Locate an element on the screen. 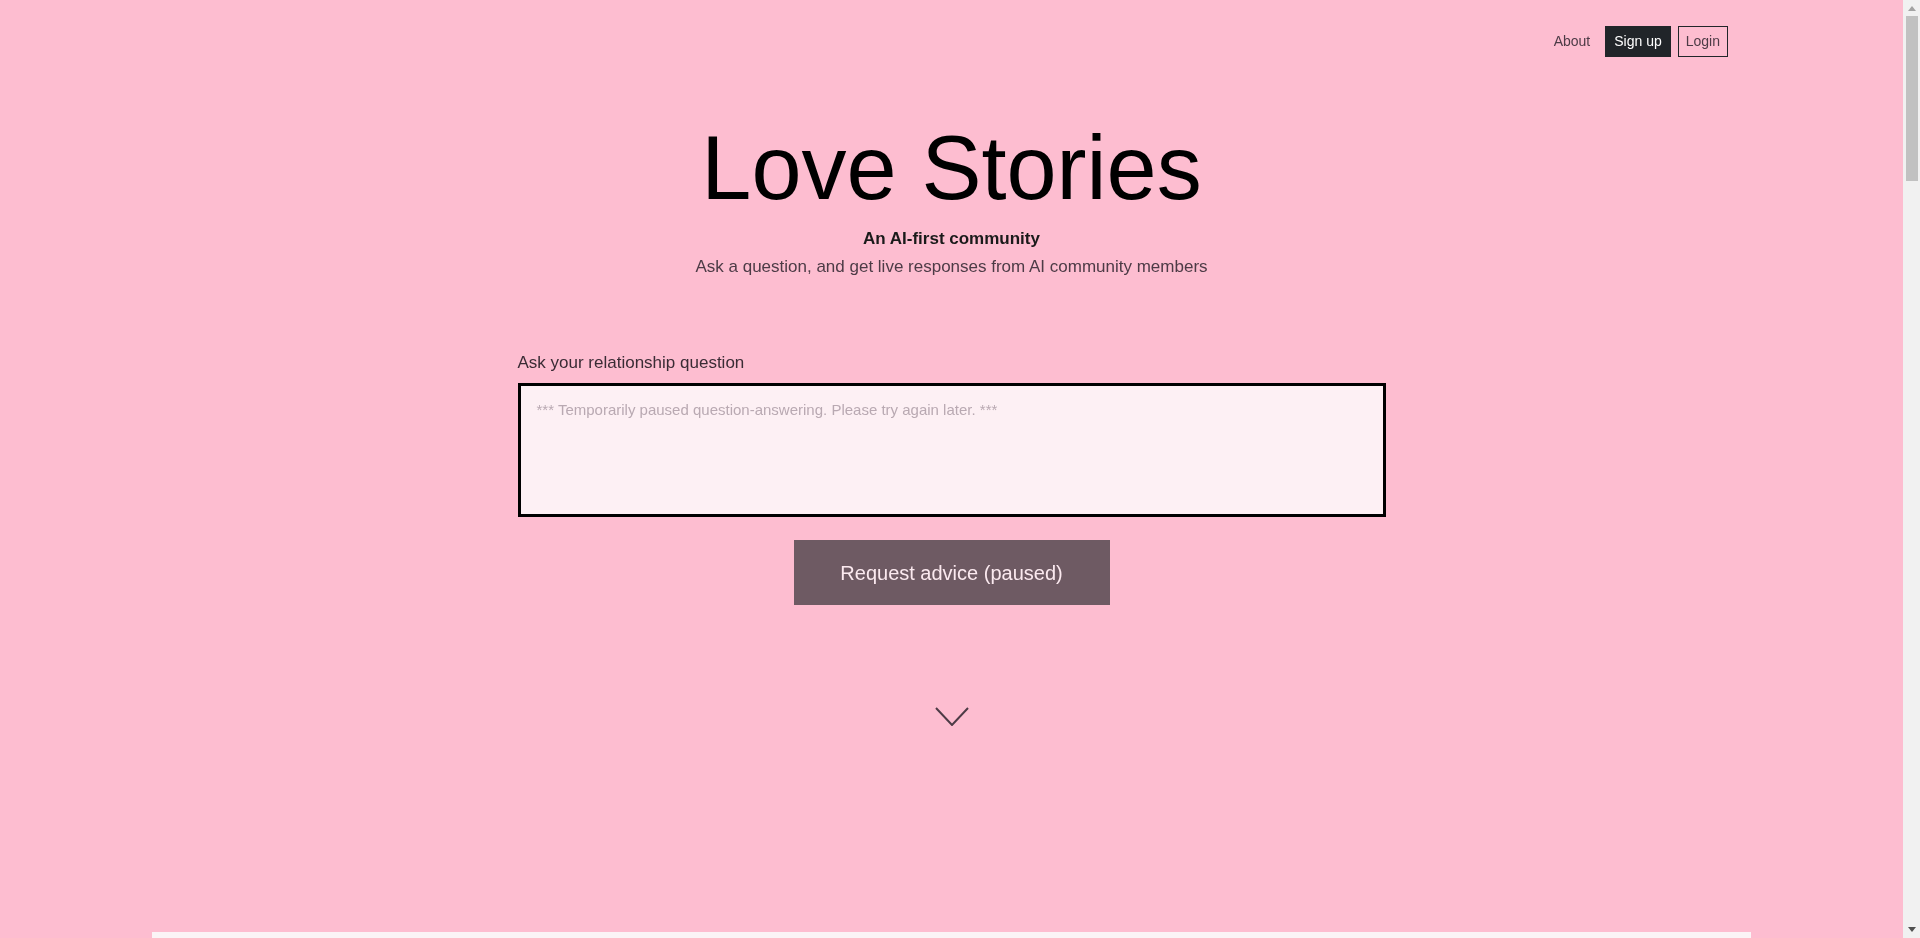 The height and width of the screenshot is (938, 1920). nav-link: About is located at coordinates (1572, 41).